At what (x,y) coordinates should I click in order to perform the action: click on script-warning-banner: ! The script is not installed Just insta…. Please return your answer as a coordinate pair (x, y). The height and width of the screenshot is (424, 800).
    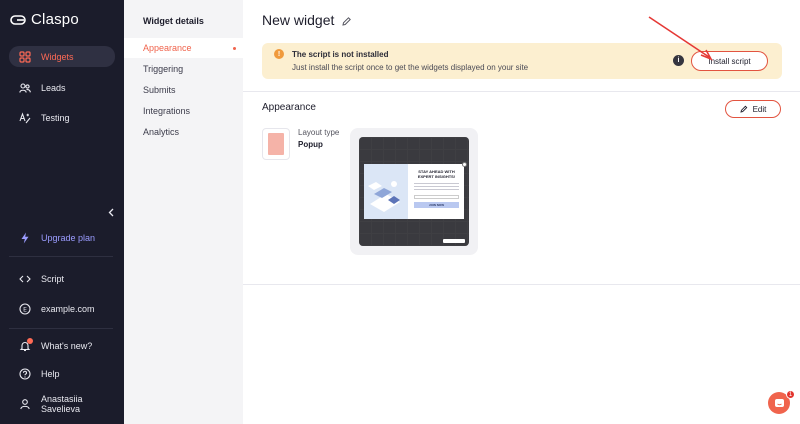
    Looking at the image, I should click on (522, 61).